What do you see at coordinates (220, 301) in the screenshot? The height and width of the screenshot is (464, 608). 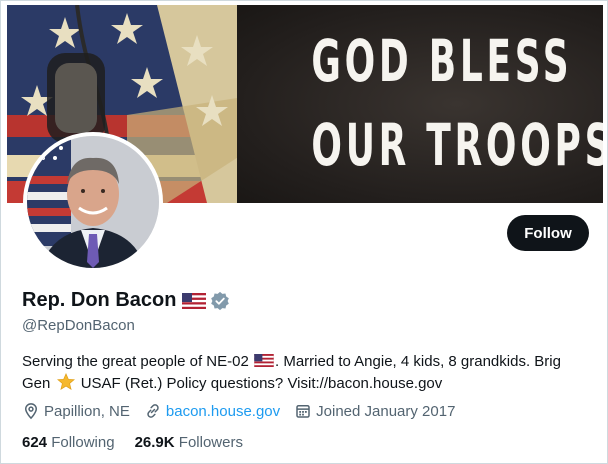 I see `verified-badge-icon` at bounding box center [220, 301].